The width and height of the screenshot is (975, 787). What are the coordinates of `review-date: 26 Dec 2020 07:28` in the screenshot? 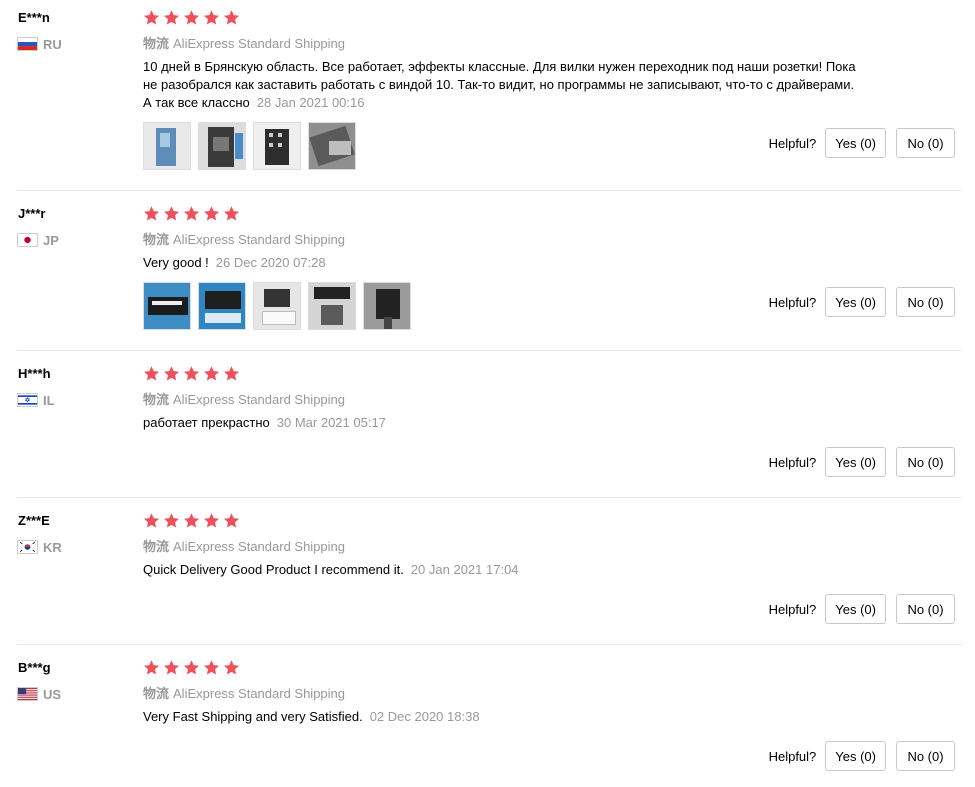 It's located at (270, 262).